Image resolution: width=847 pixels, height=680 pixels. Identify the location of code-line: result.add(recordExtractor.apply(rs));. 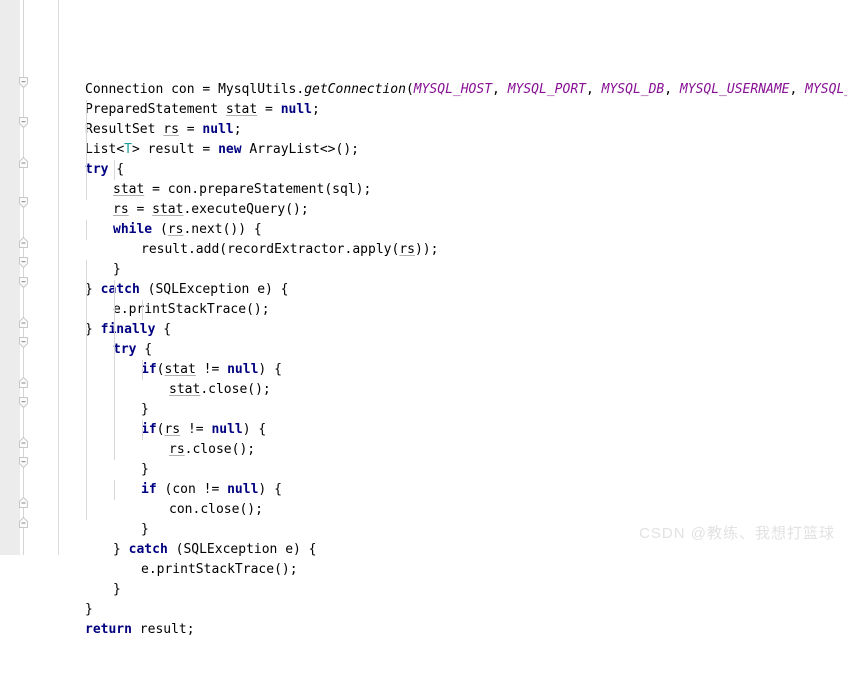
(453, 250).